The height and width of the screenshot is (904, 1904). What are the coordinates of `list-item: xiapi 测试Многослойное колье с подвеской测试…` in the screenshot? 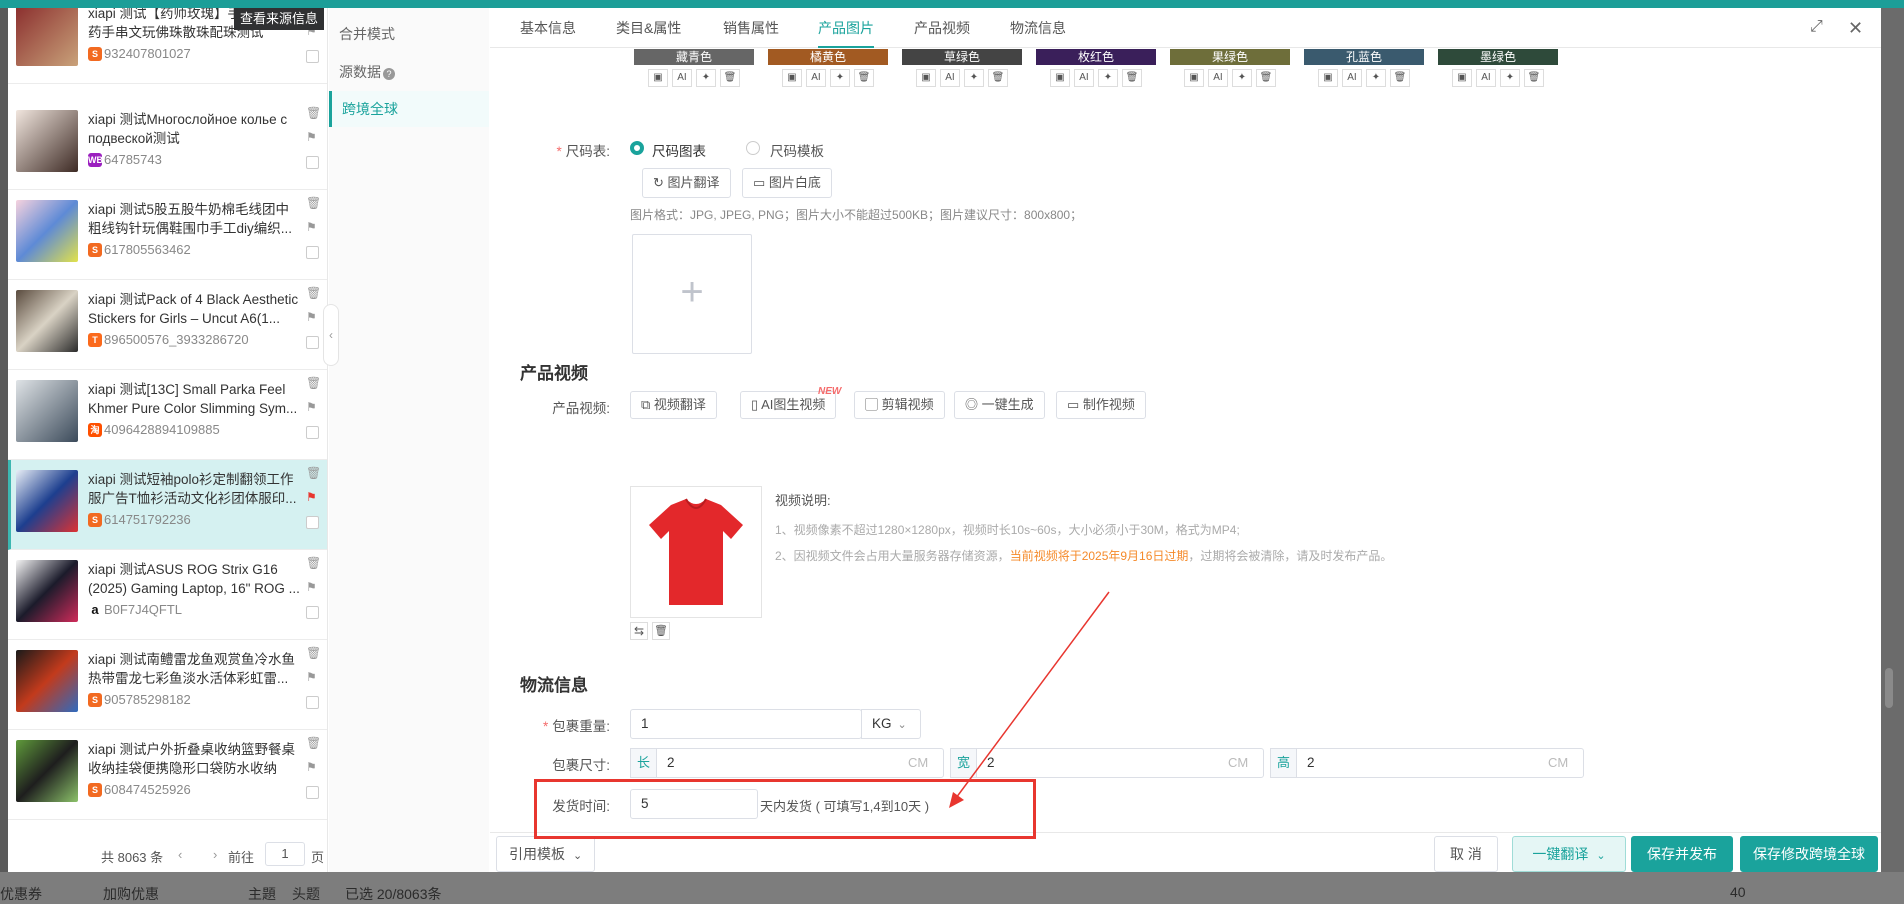 It's located at (167, 145).